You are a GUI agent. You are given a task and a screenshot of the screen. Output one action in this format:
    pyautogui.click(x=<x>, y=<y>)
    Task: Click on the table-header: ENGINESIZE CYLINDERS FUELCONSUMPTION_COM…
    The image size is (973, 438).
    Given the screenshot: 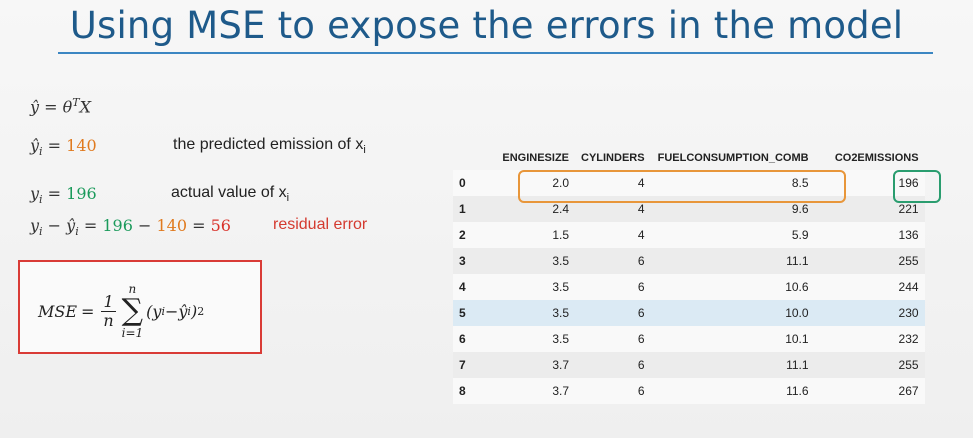 What is the action you would take?
    pyautogui.click(x=689, y=158)
    